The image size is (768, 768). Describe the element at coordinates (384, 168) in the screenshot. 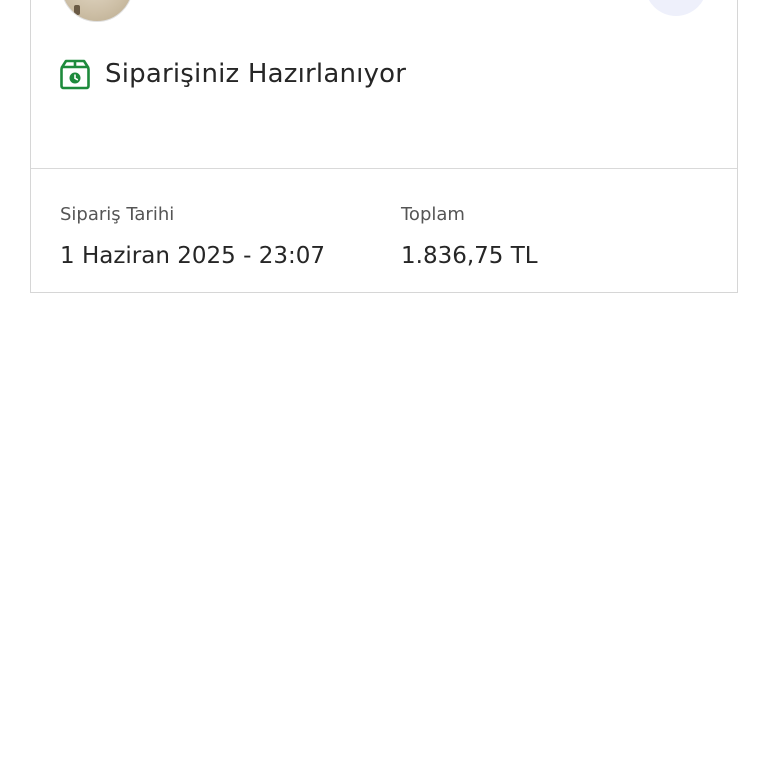

I see `card-divider` at that location.